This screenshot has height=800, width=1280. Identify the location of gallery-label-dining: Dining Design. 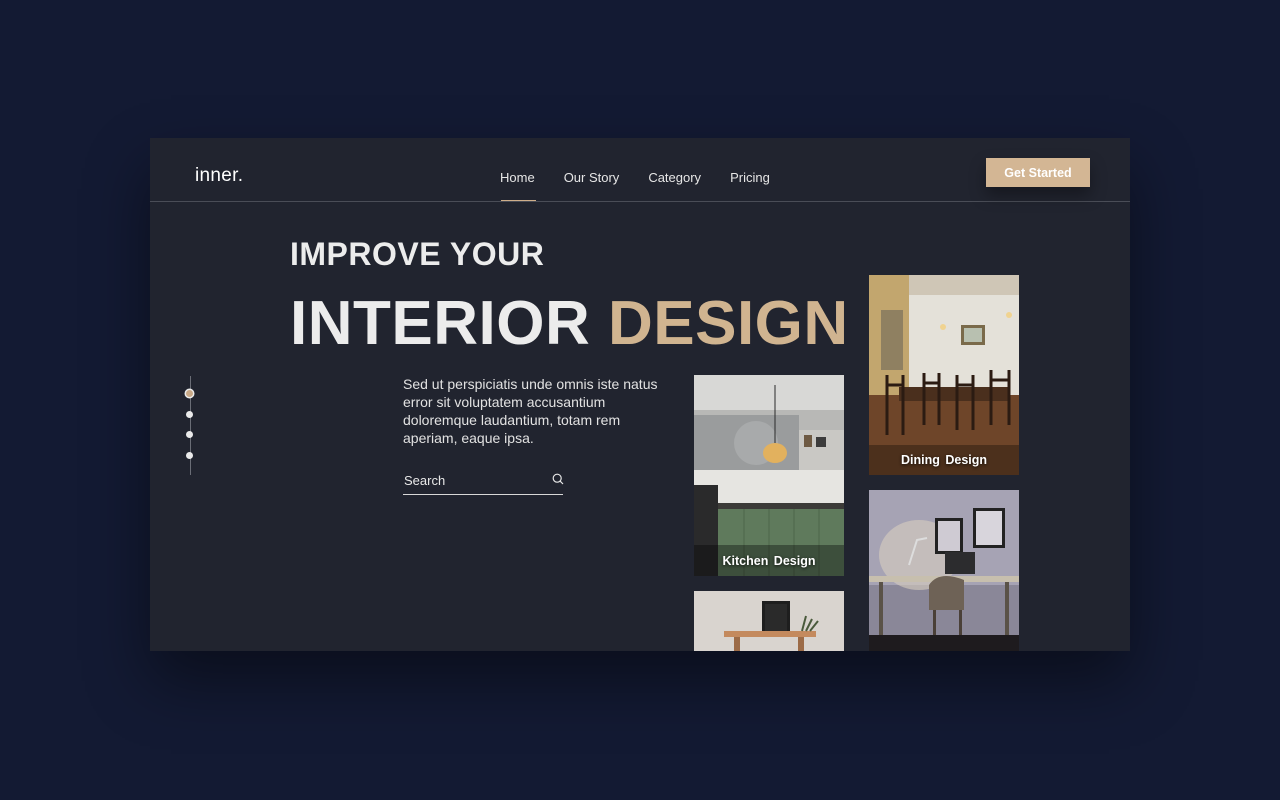
(944, 460).